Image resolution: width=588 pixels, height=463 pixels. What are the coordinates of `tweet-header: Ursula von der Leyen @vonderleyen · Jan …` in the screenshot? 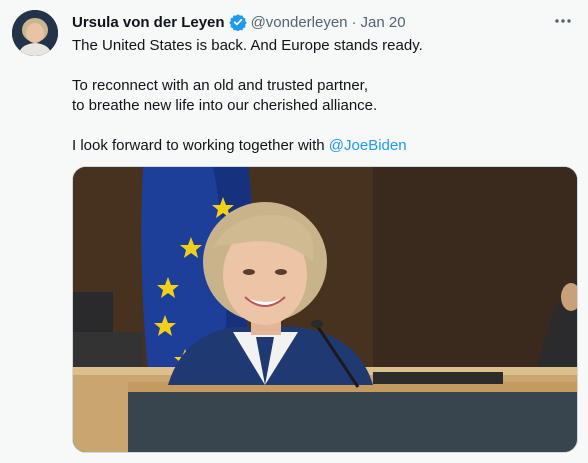 It's located at (324, 22).